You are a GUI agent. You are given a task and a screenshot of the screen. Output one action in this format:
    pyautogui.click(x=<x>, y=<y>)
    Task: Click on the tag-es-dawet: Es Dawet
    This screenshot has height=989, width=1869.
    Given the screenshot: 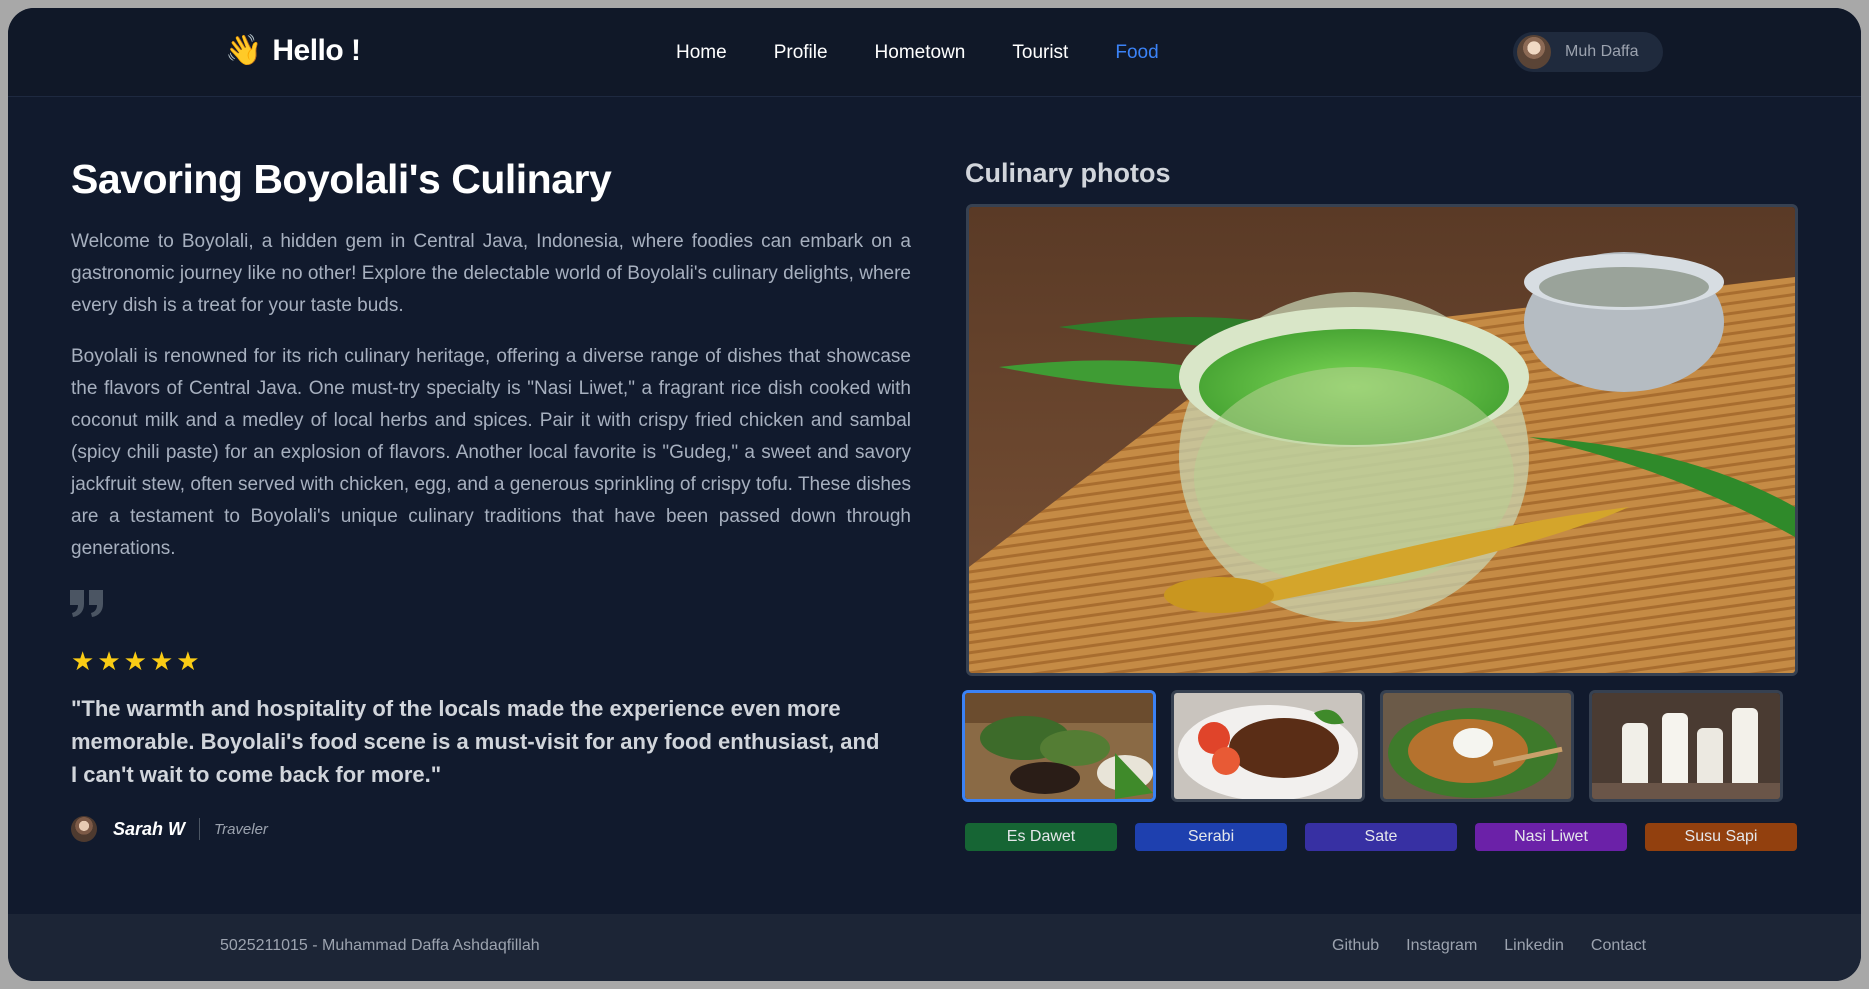 What is the action you would take?
    pyautogui.click(x=1041, y=837)
    